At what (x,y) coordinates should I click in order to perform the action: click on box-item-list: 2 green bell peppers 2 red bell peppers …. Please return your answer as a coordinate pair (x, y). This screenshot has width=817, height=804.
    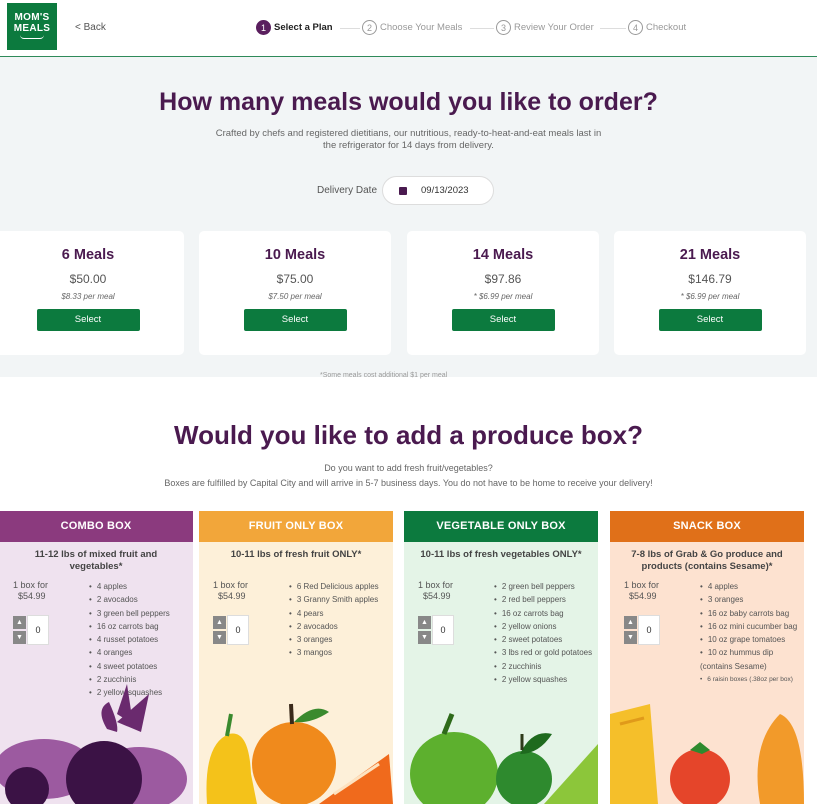
    Looking at the image, I should click on (543, 633).